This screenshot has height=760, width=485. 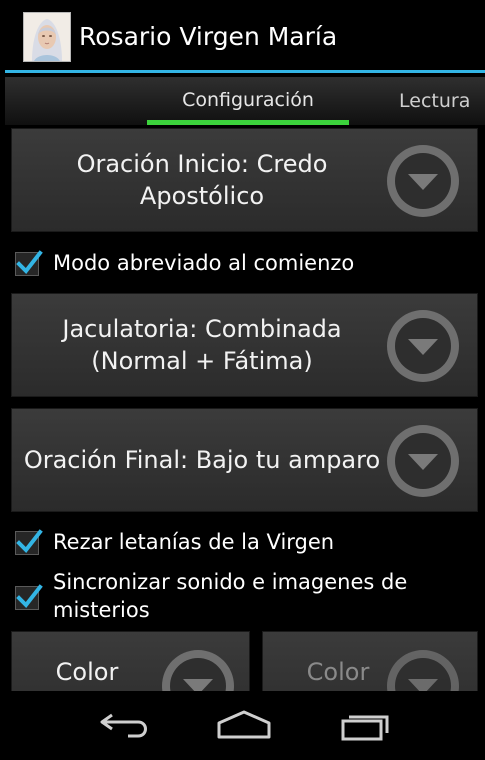 I want to click on oracion-final-spinner: Oración Final: Bajo tu amparo, so click(x=244, y=460).